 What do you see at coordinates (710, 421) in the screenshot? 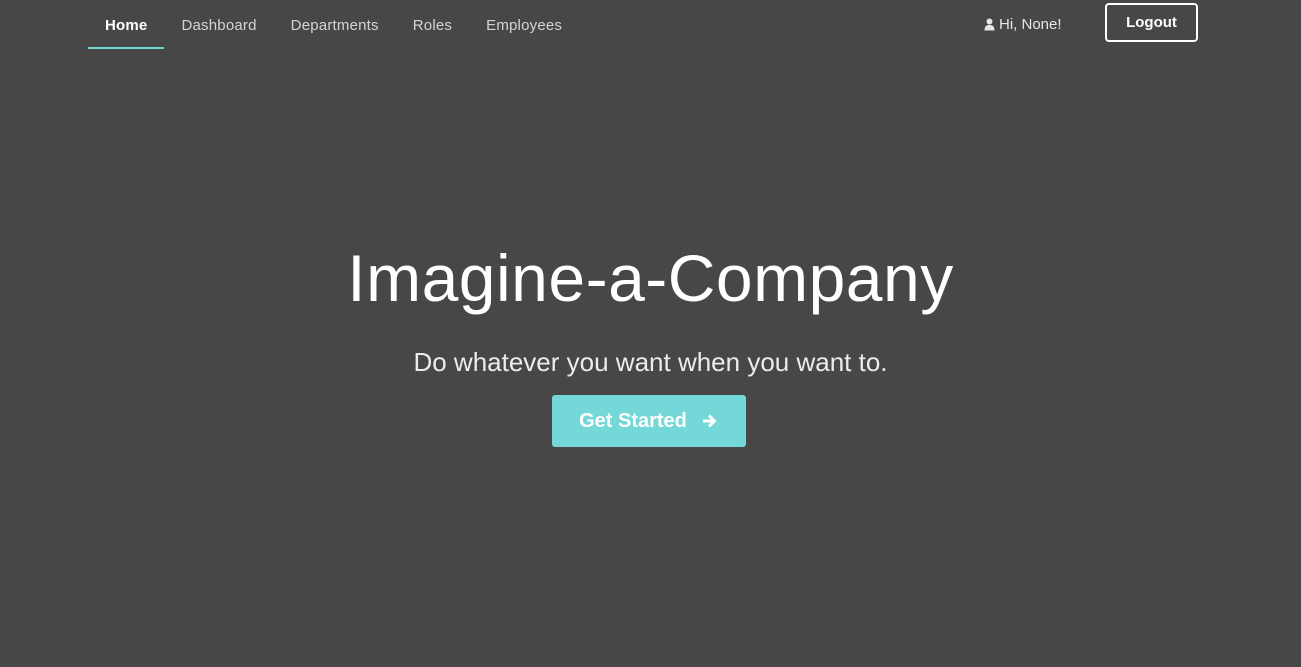
I see `arrow-right-icon` at bounding box center [710, 421].